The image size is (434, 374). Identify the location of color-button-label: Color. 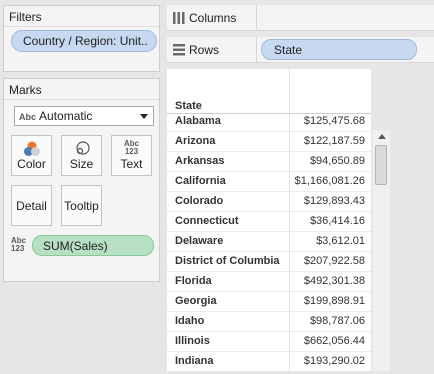
(31, 164).